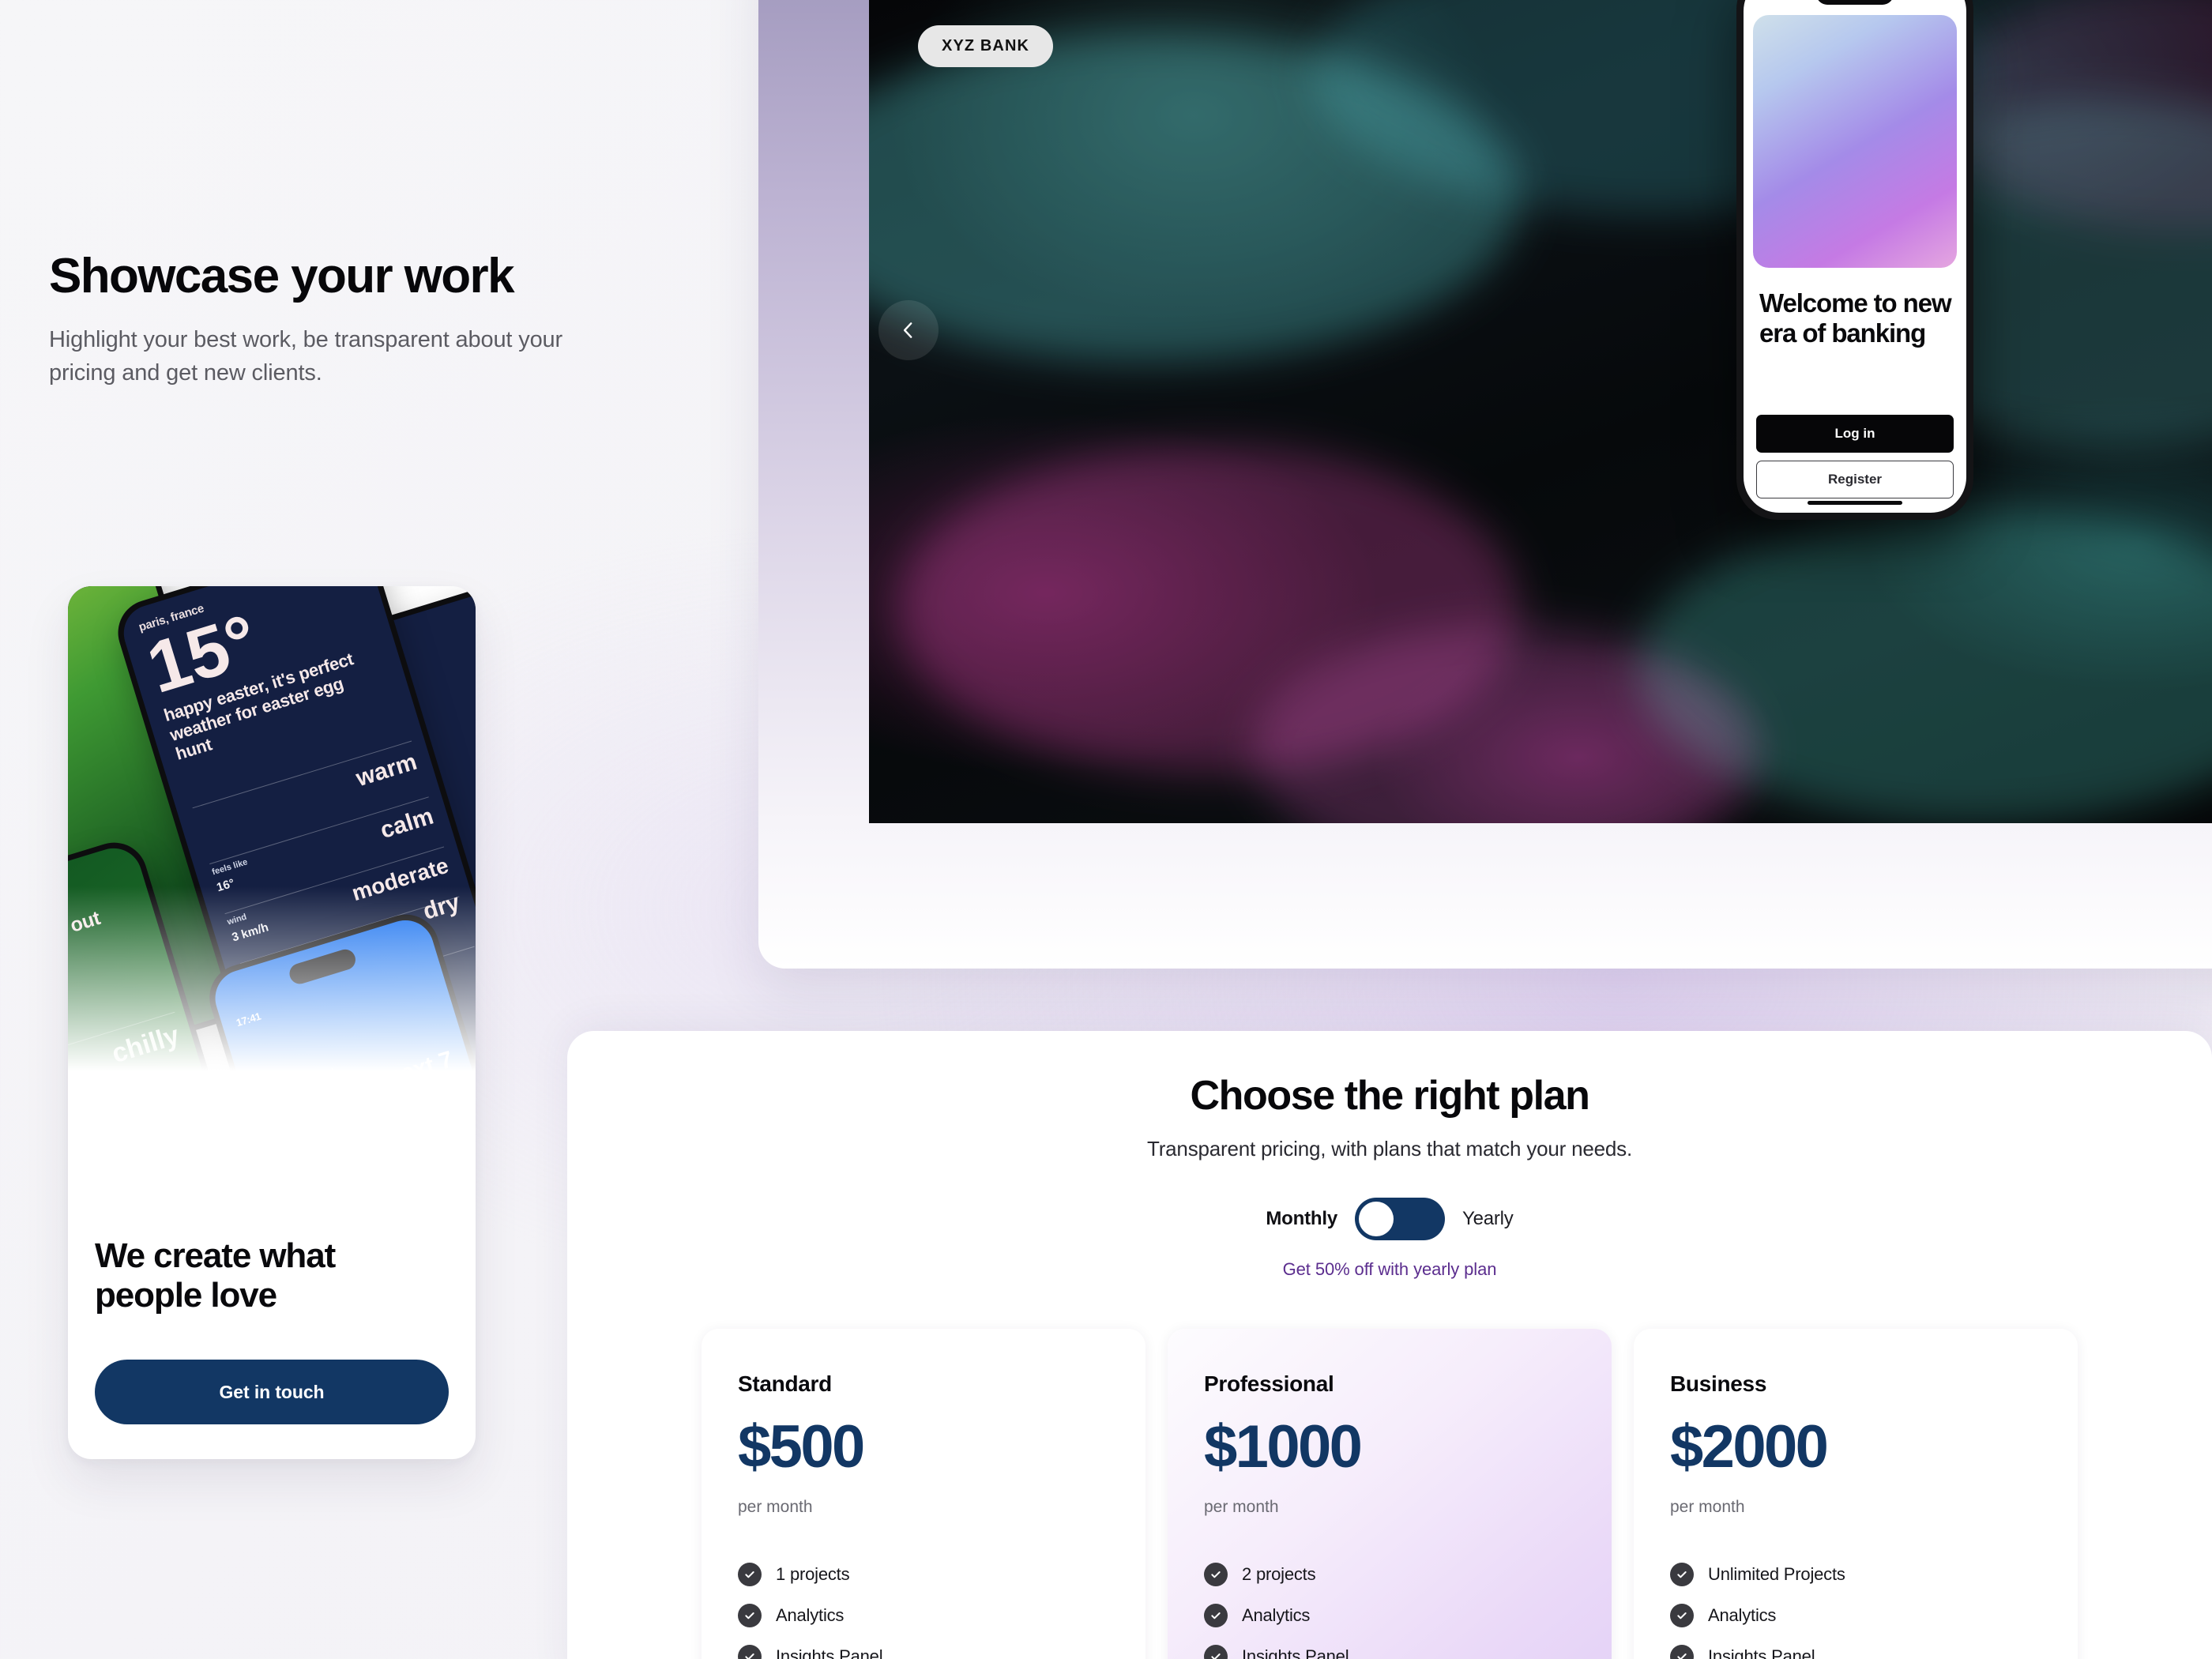  Describe the element at coordinates (458, 1058) in the screenshot. I see `navy-tab-weekly-label: weekly` at that location.